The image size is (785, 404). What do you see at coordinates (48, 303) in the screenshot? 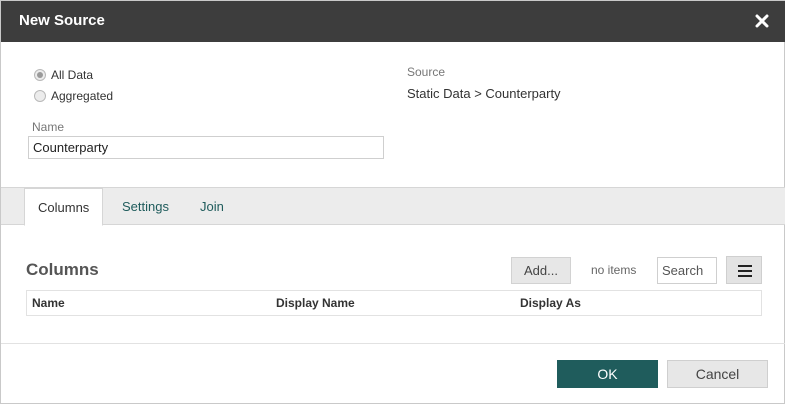
I see `column-header-name: Name` at bounding box center [48, 303].